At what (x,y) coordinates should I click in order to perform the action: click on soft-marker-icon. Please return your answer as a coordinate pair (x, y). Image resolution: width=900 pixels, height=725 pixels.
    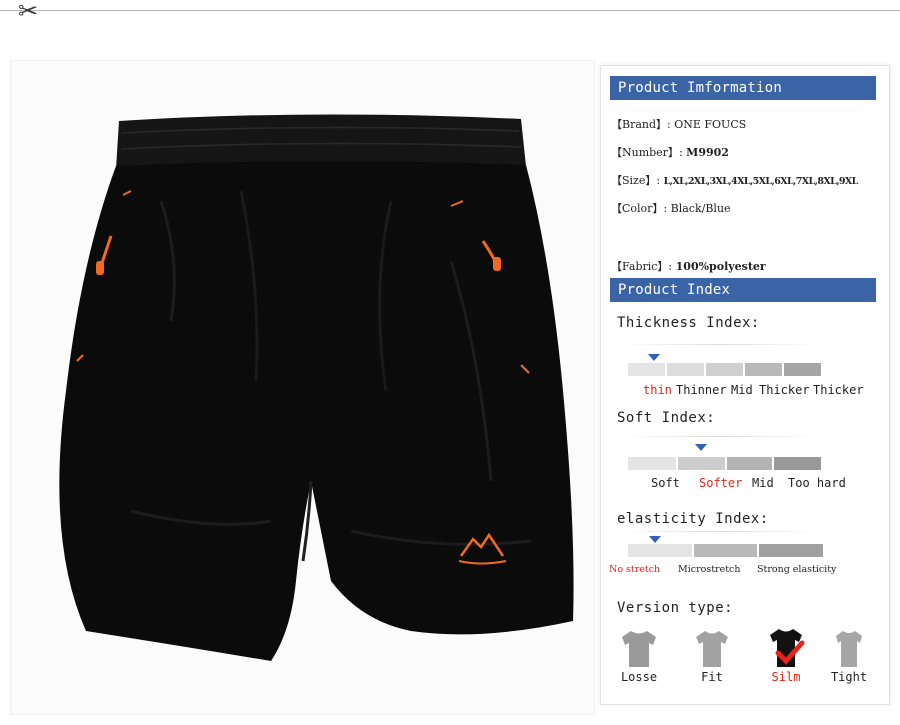
    Looking at the image, I should click on (701, 447).